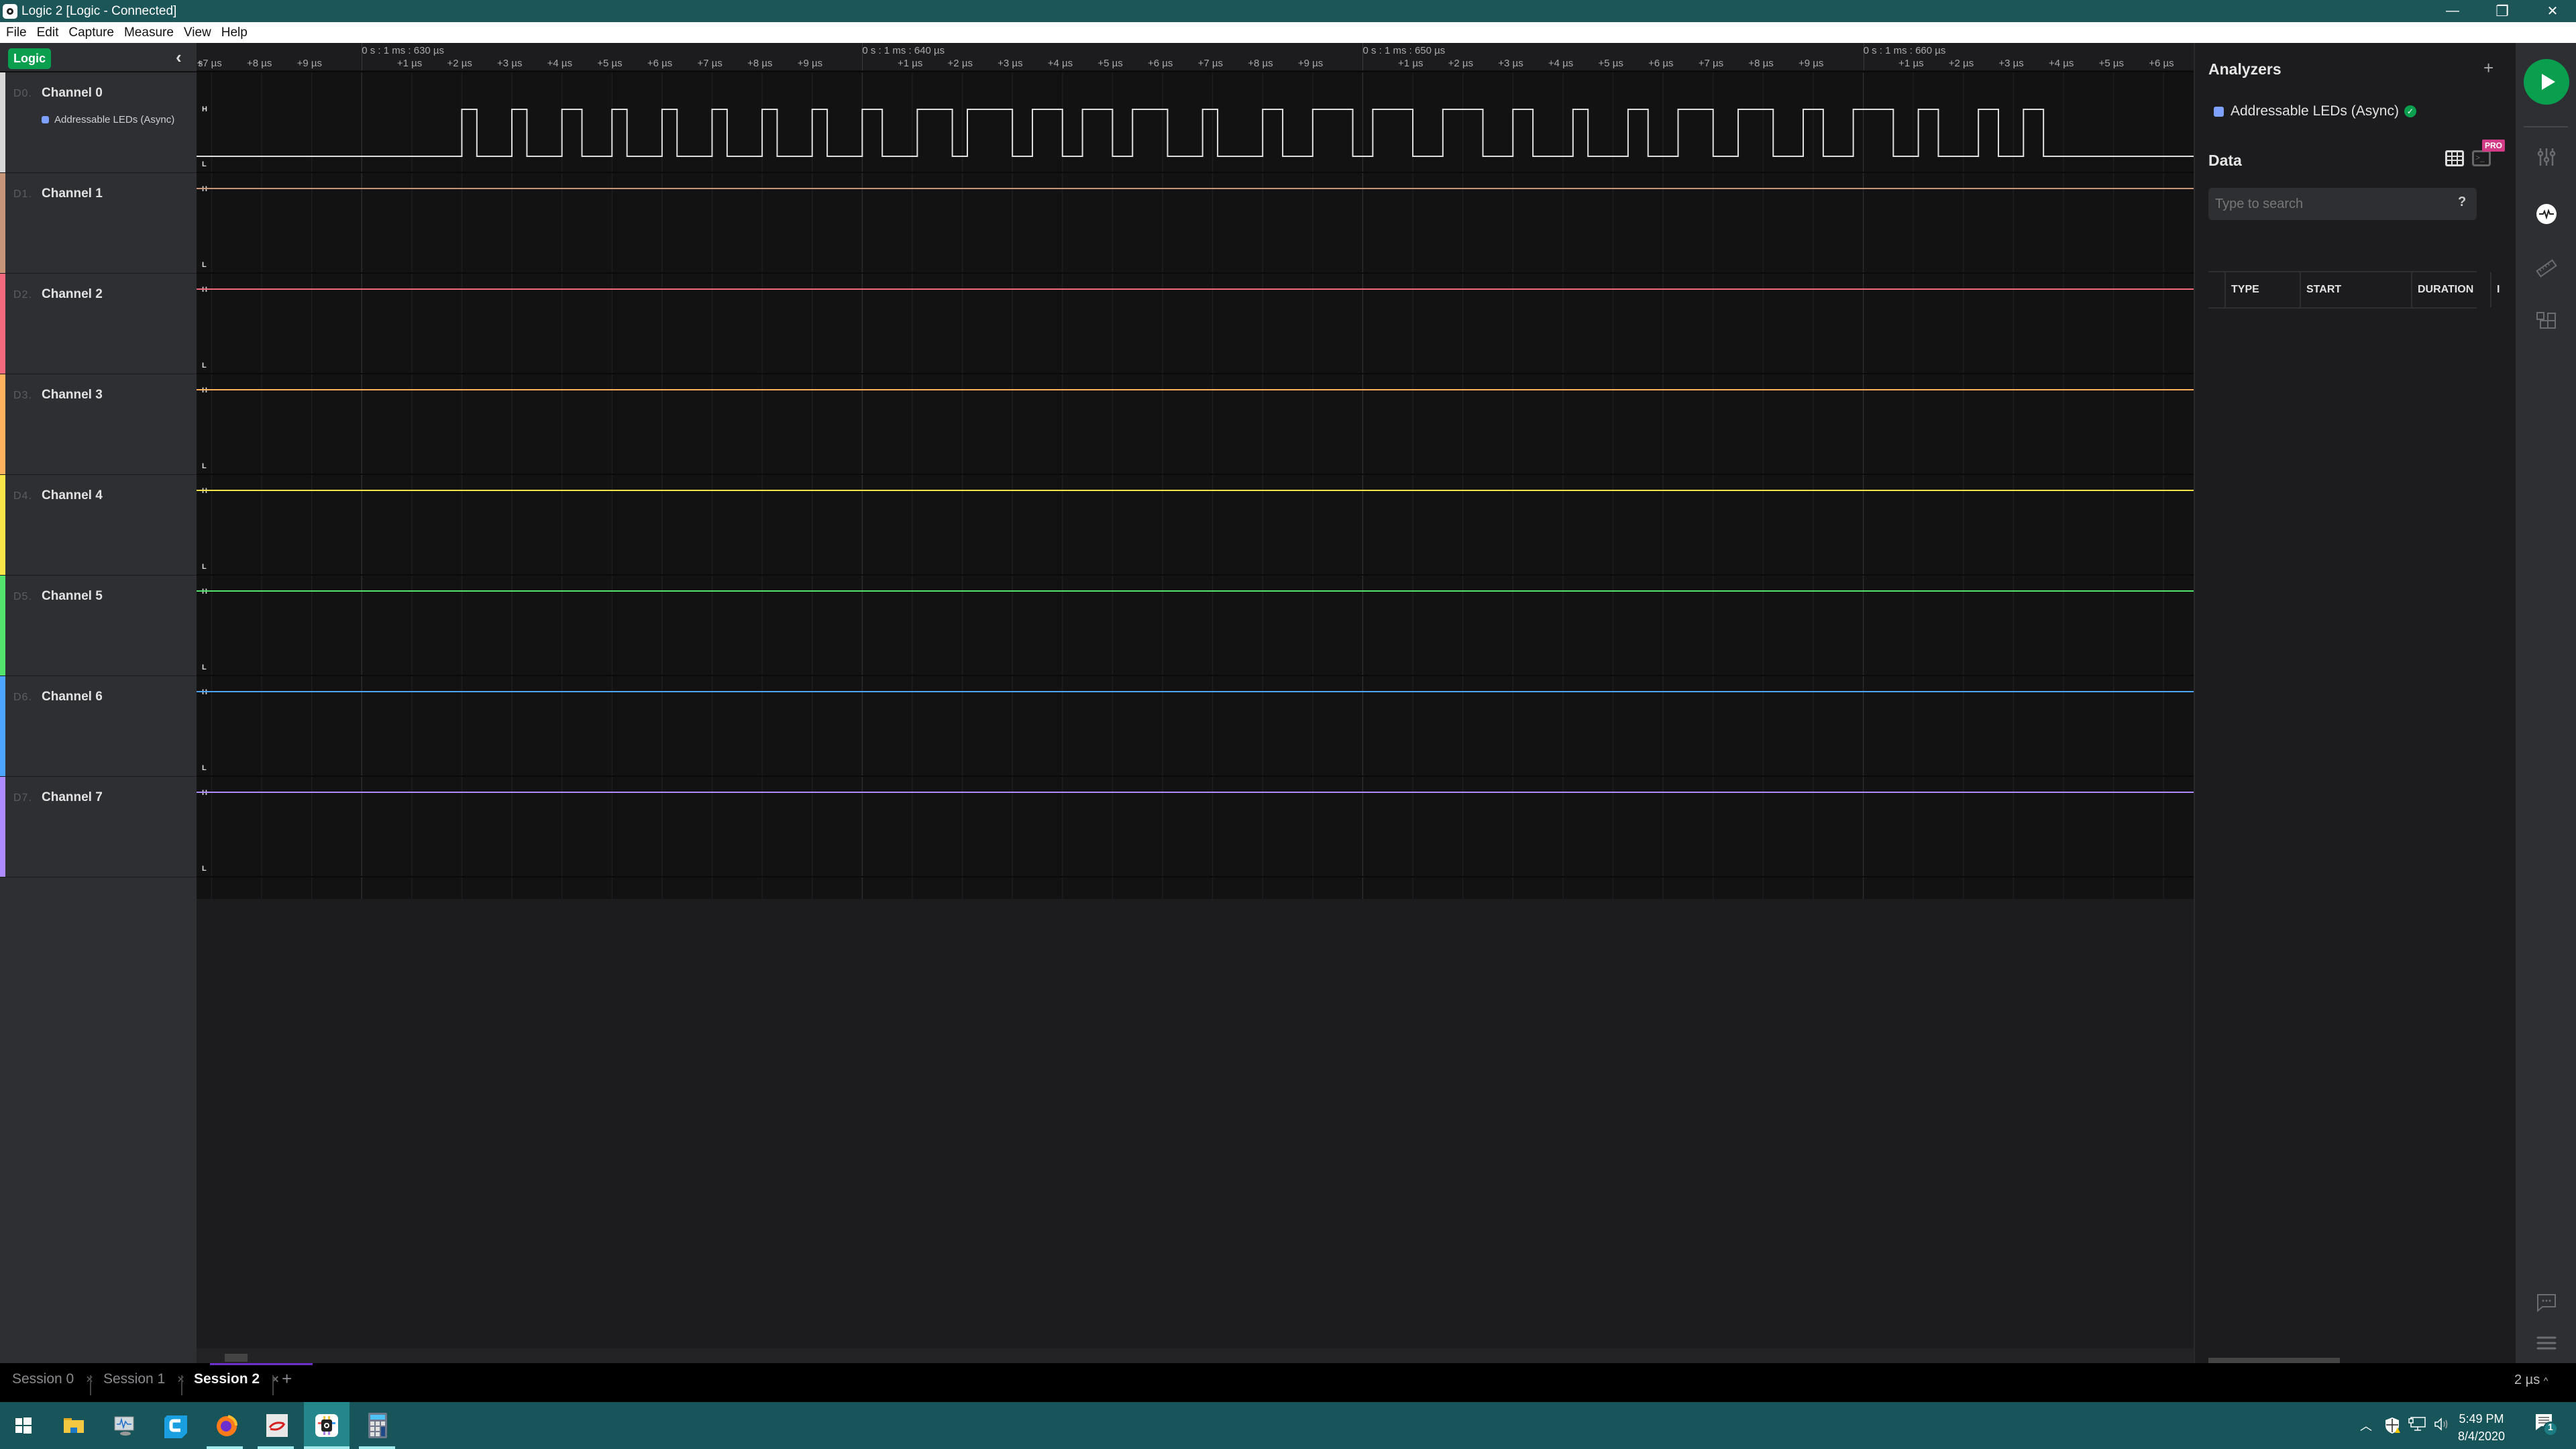  What do you see at coordinates (2355, 289) in the screenshot?
I see `column-start: START` at bounding box center [2355, 289].